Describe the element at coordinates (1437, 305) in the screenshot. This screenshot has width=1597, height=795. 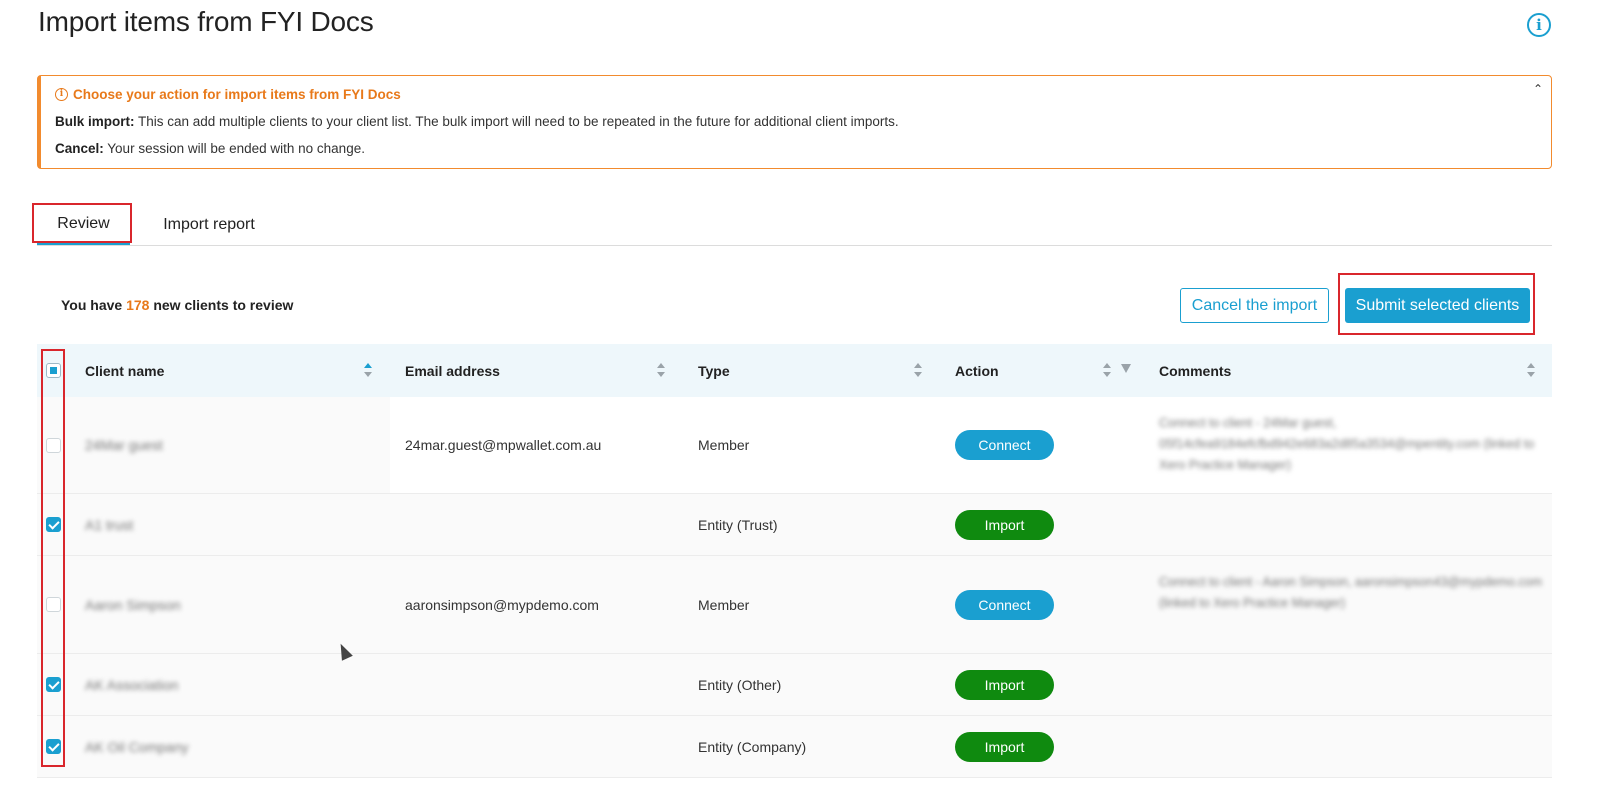
I see `submit-selected-clients-button: Submit selected clients` at that location.